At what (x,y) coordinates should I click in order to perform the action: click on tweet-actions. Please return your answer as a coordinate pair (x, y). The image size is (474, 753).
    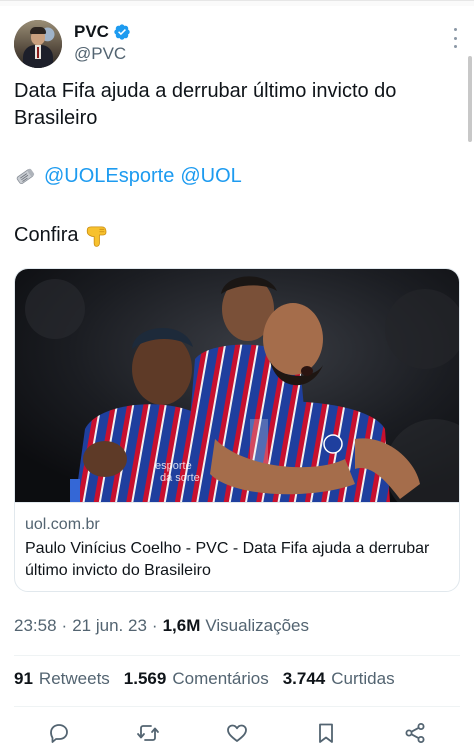
    Looking at the image, I should click on (237, 733).